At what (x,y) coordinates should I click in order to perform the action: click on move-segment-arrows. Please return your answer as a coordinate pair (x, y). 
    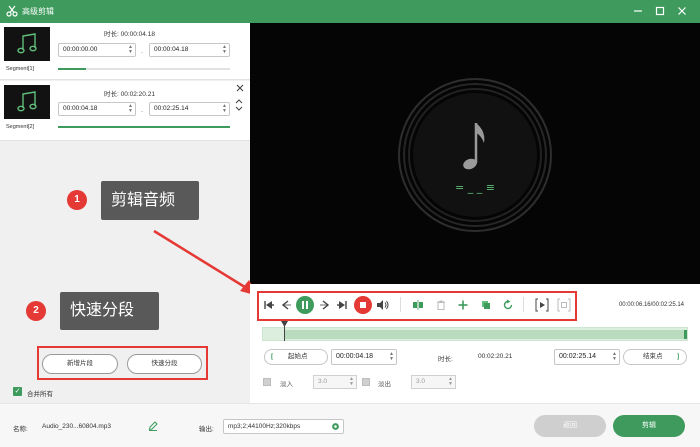
    Looking at the image, I should click on (239, 105).